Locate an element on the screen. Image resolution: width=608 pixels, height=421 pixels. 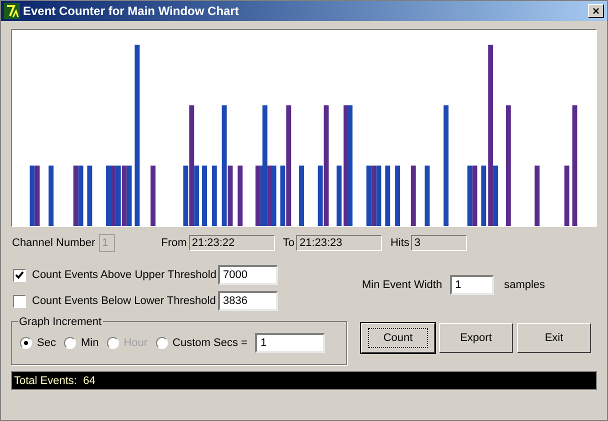
min-event-width-field: 1 is located at coordinates (472, 285).